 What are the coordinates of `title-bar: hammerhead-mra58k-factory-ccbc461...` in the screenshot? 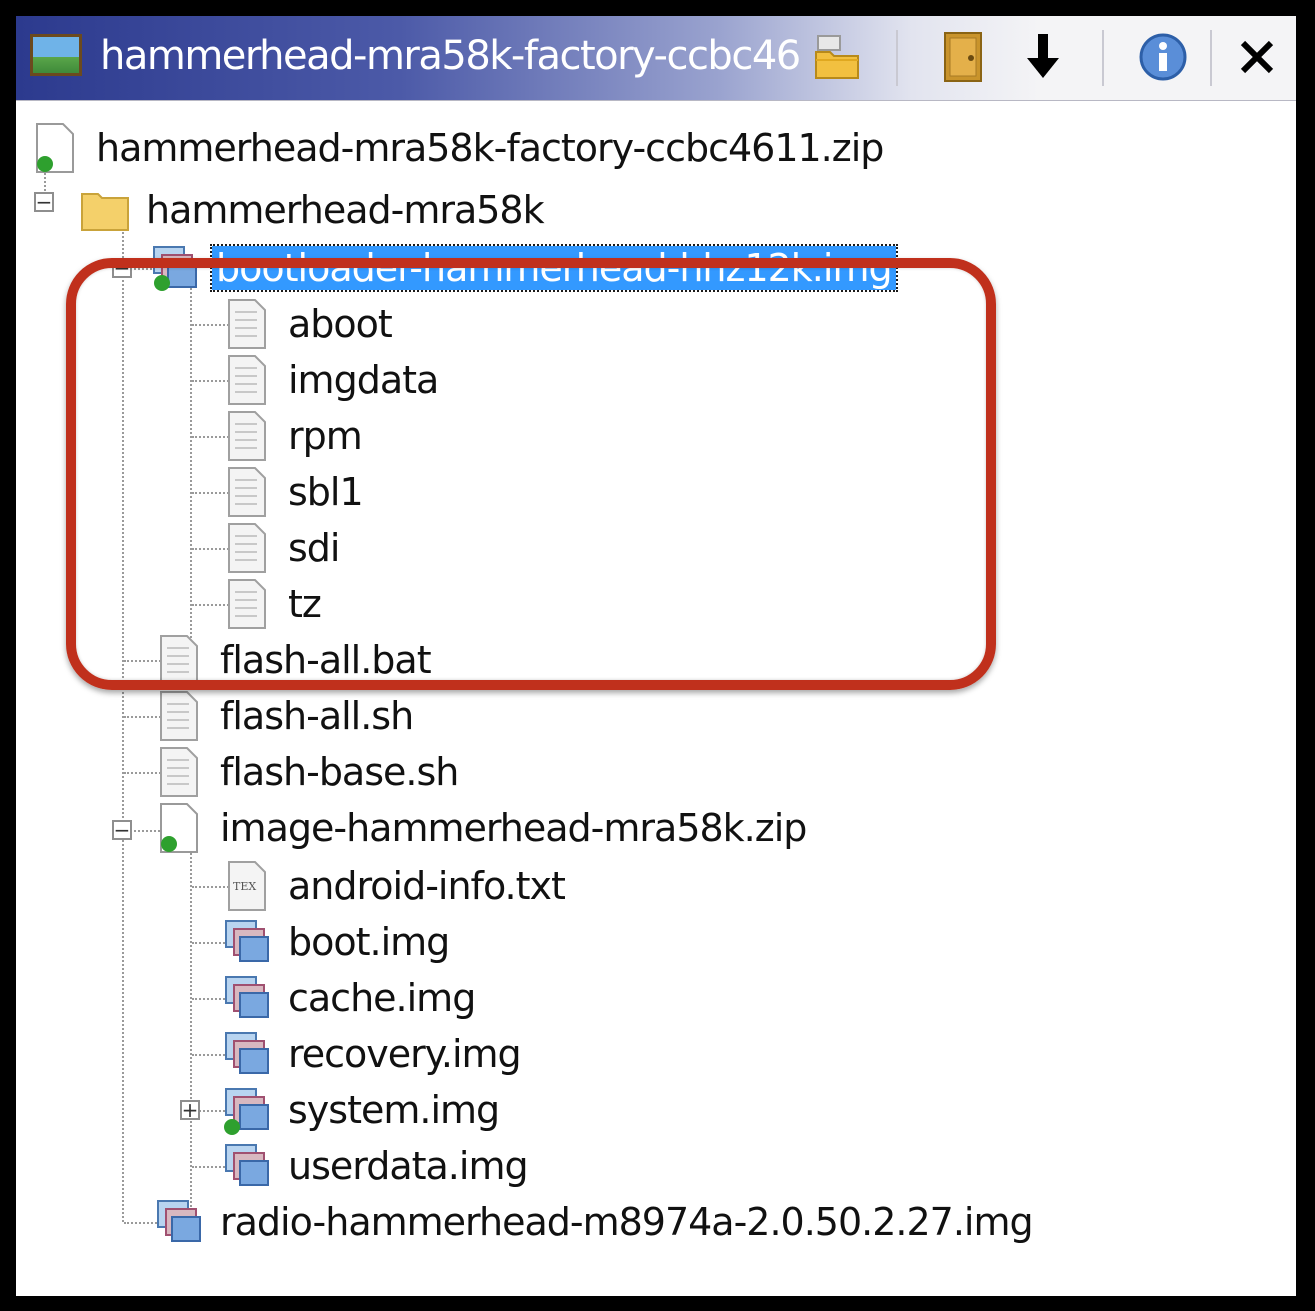 It's located at (656, 58).